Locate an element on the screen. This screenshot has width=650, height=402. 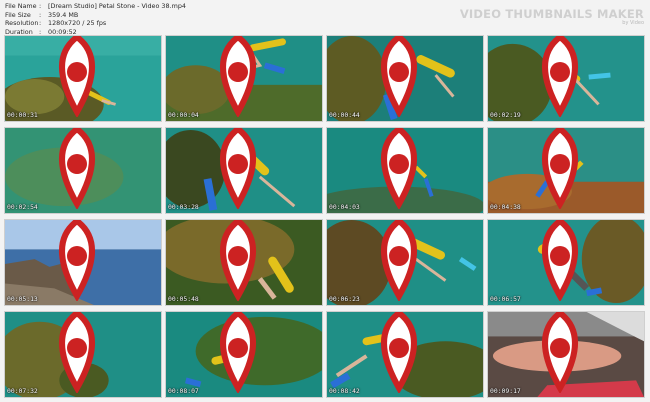
thumbnail: 00:04:03 is located at coordinates (405, 170).